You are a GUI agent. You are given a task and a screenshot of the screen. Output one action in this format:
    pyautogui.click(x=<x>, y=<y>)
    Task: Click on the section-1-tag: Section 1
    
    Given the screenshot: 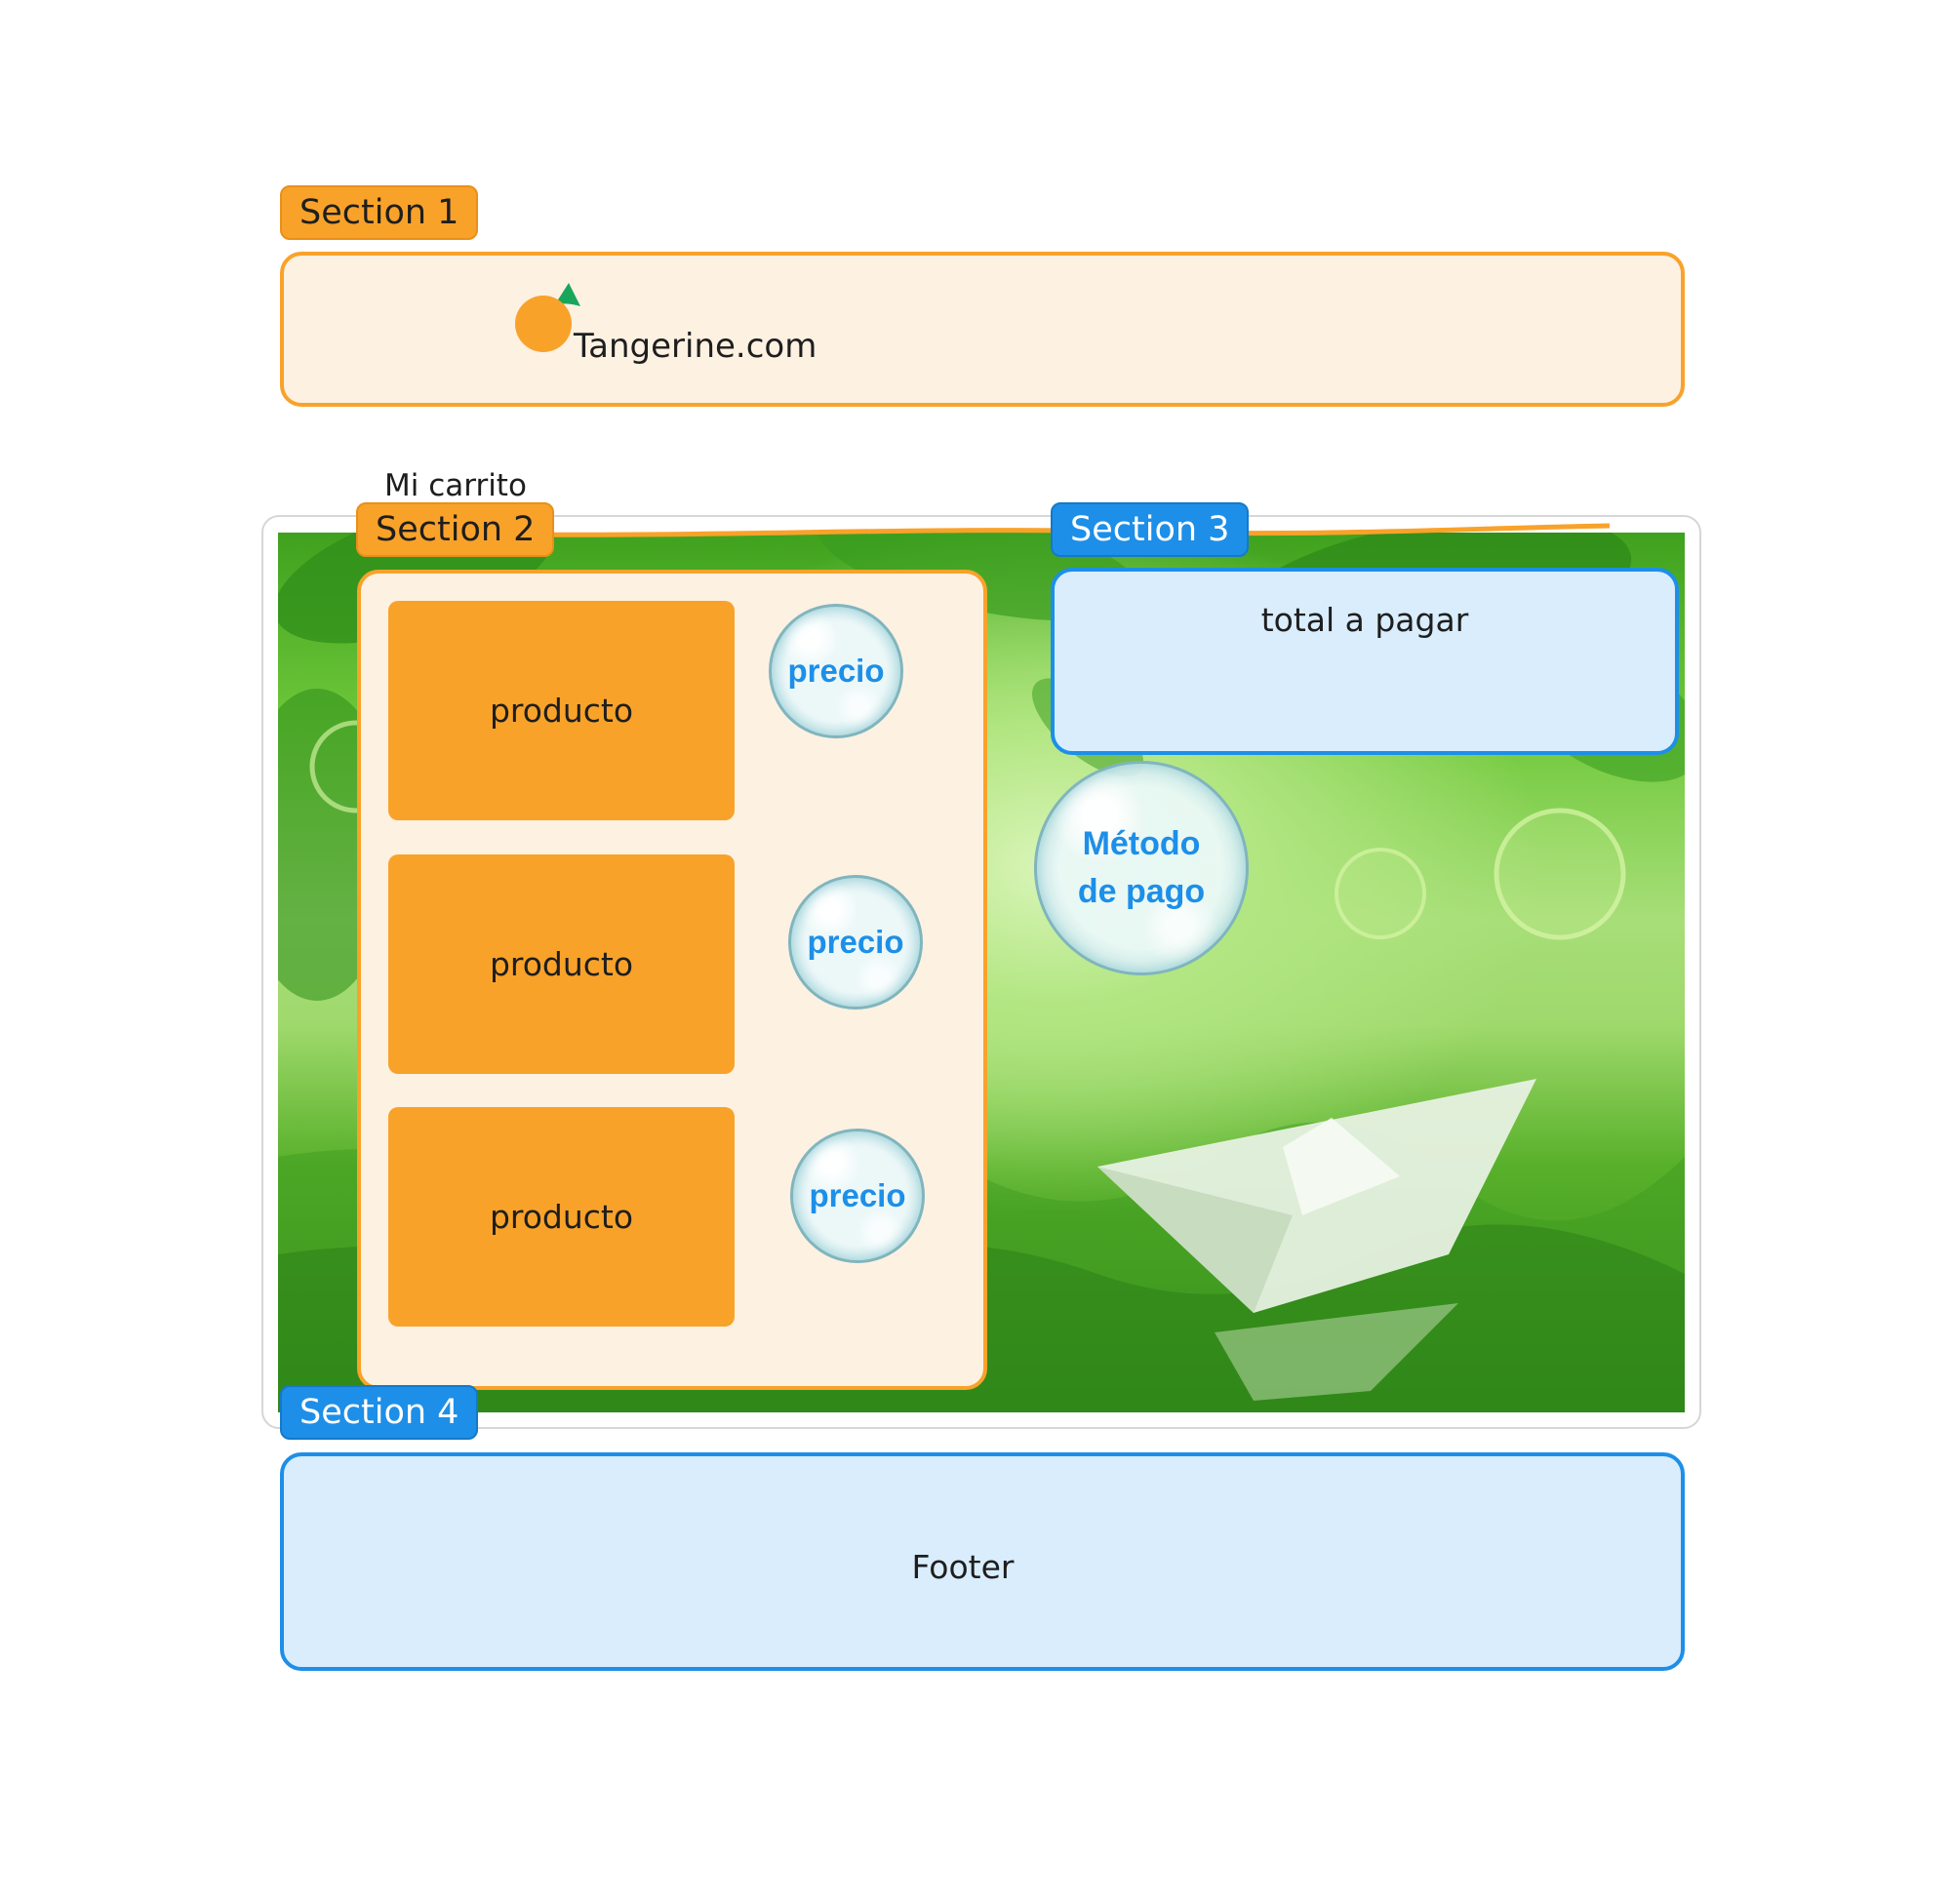 What is the action you would take?
    pyautogui.click(x=379, y=212)
    